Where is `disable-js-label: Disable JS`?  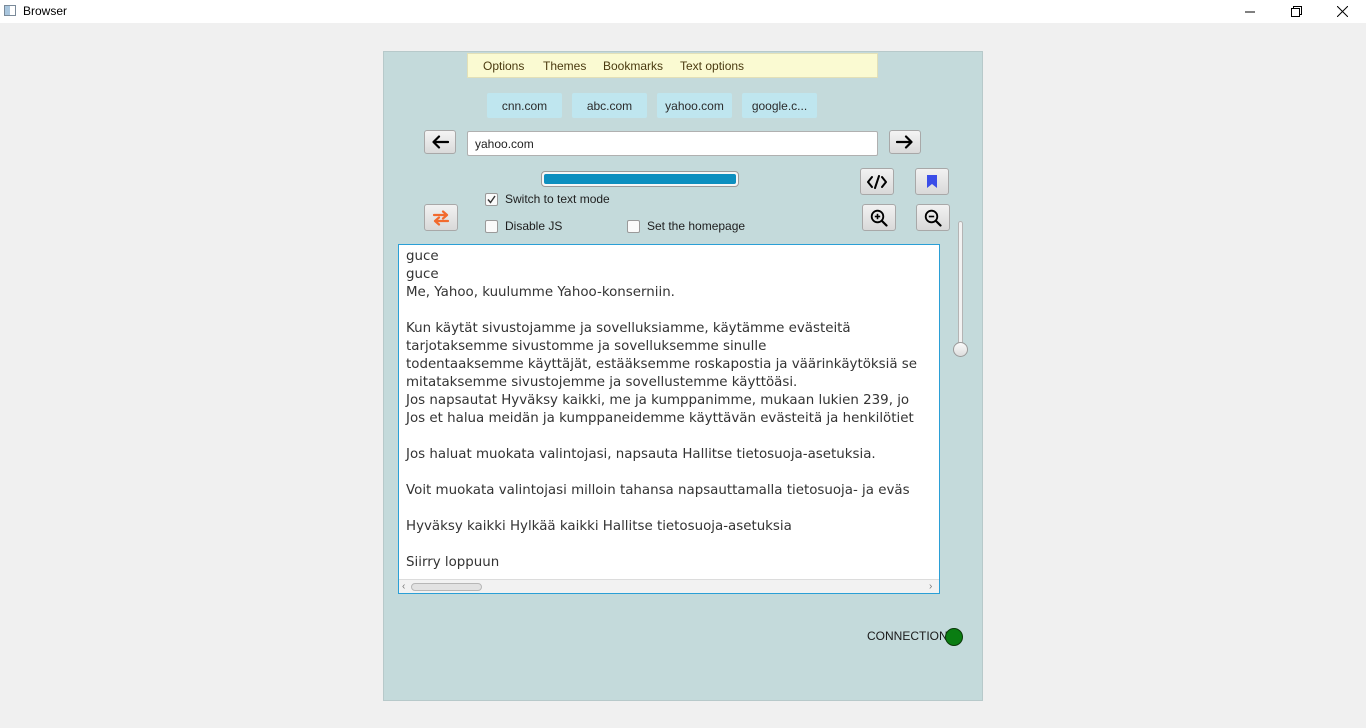
disable-js-label: Disable JS is located at coordinates (534, 226).